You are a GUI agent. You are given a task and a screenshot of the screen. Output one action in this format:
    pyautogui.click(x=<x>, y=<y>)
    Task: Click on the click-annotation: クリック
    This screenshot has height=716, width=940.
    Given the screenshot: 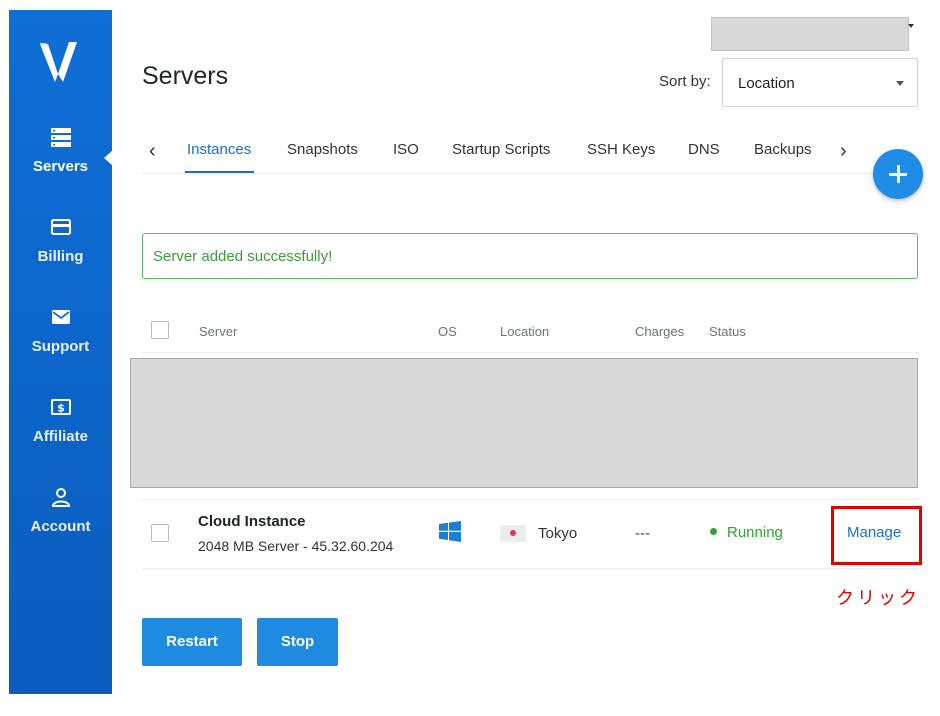 What is the action you would take?
    pyautogui.click(x=878, y=598)
    